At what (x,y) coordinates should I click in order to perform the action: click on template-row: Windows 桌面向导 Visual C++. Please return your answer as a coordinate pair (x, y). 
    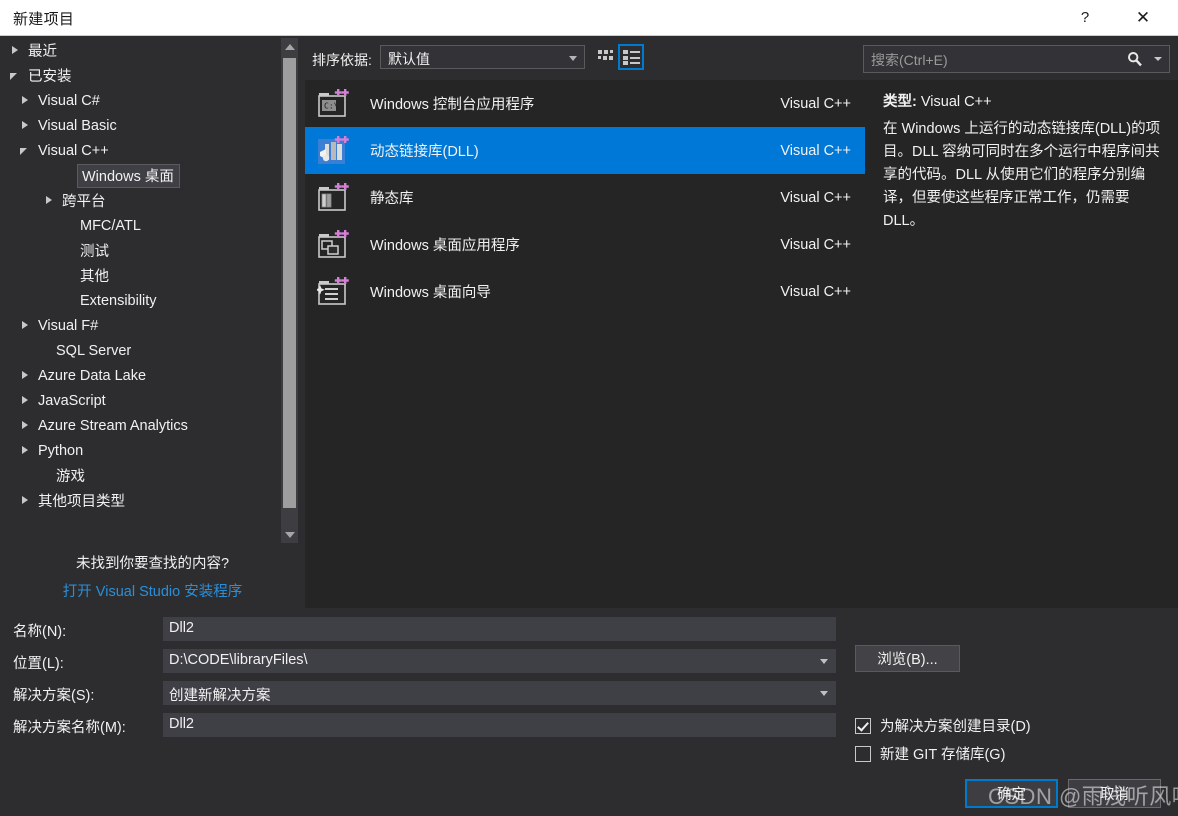
    Looking at the image, I should click on (585, 291).